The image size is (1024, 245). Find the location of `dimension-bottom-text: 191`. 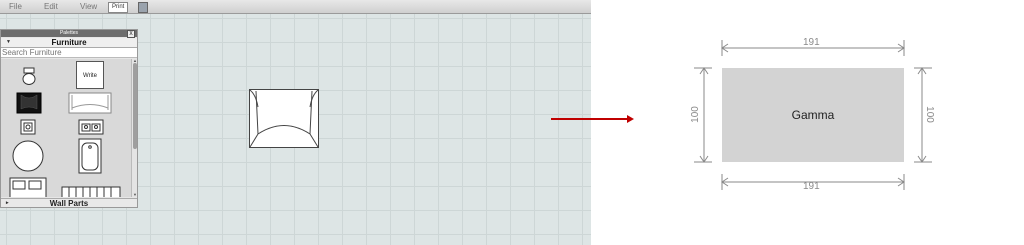

dimension-bottom-text: 191 is located at coordinates (811, 186).